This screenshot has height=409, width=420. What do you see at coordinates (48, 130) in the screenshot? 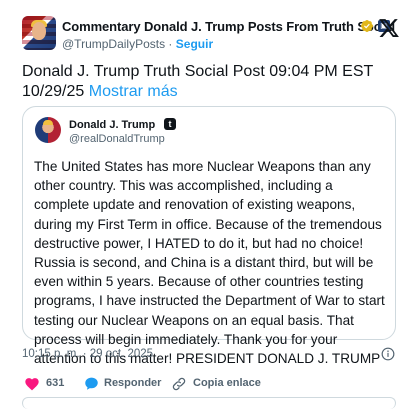
I see `quoted-avatar` at bounding box center [48, 130].